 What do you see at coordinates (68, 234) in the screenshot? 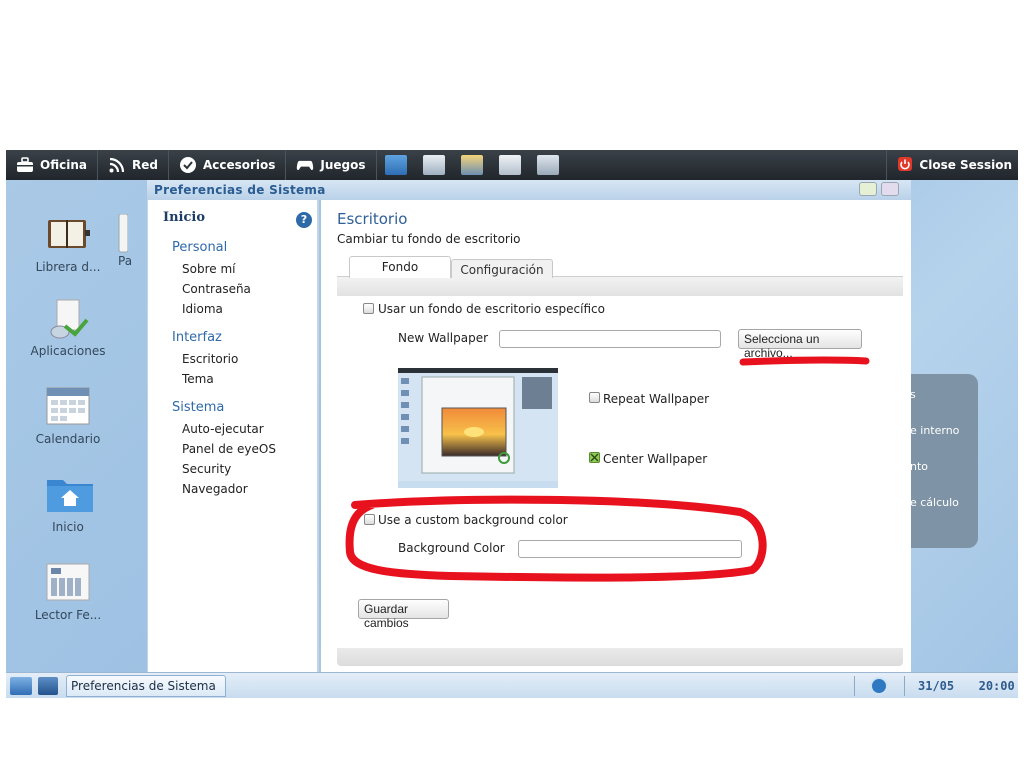
I see `book-icon` at bounding box center [68, 234].